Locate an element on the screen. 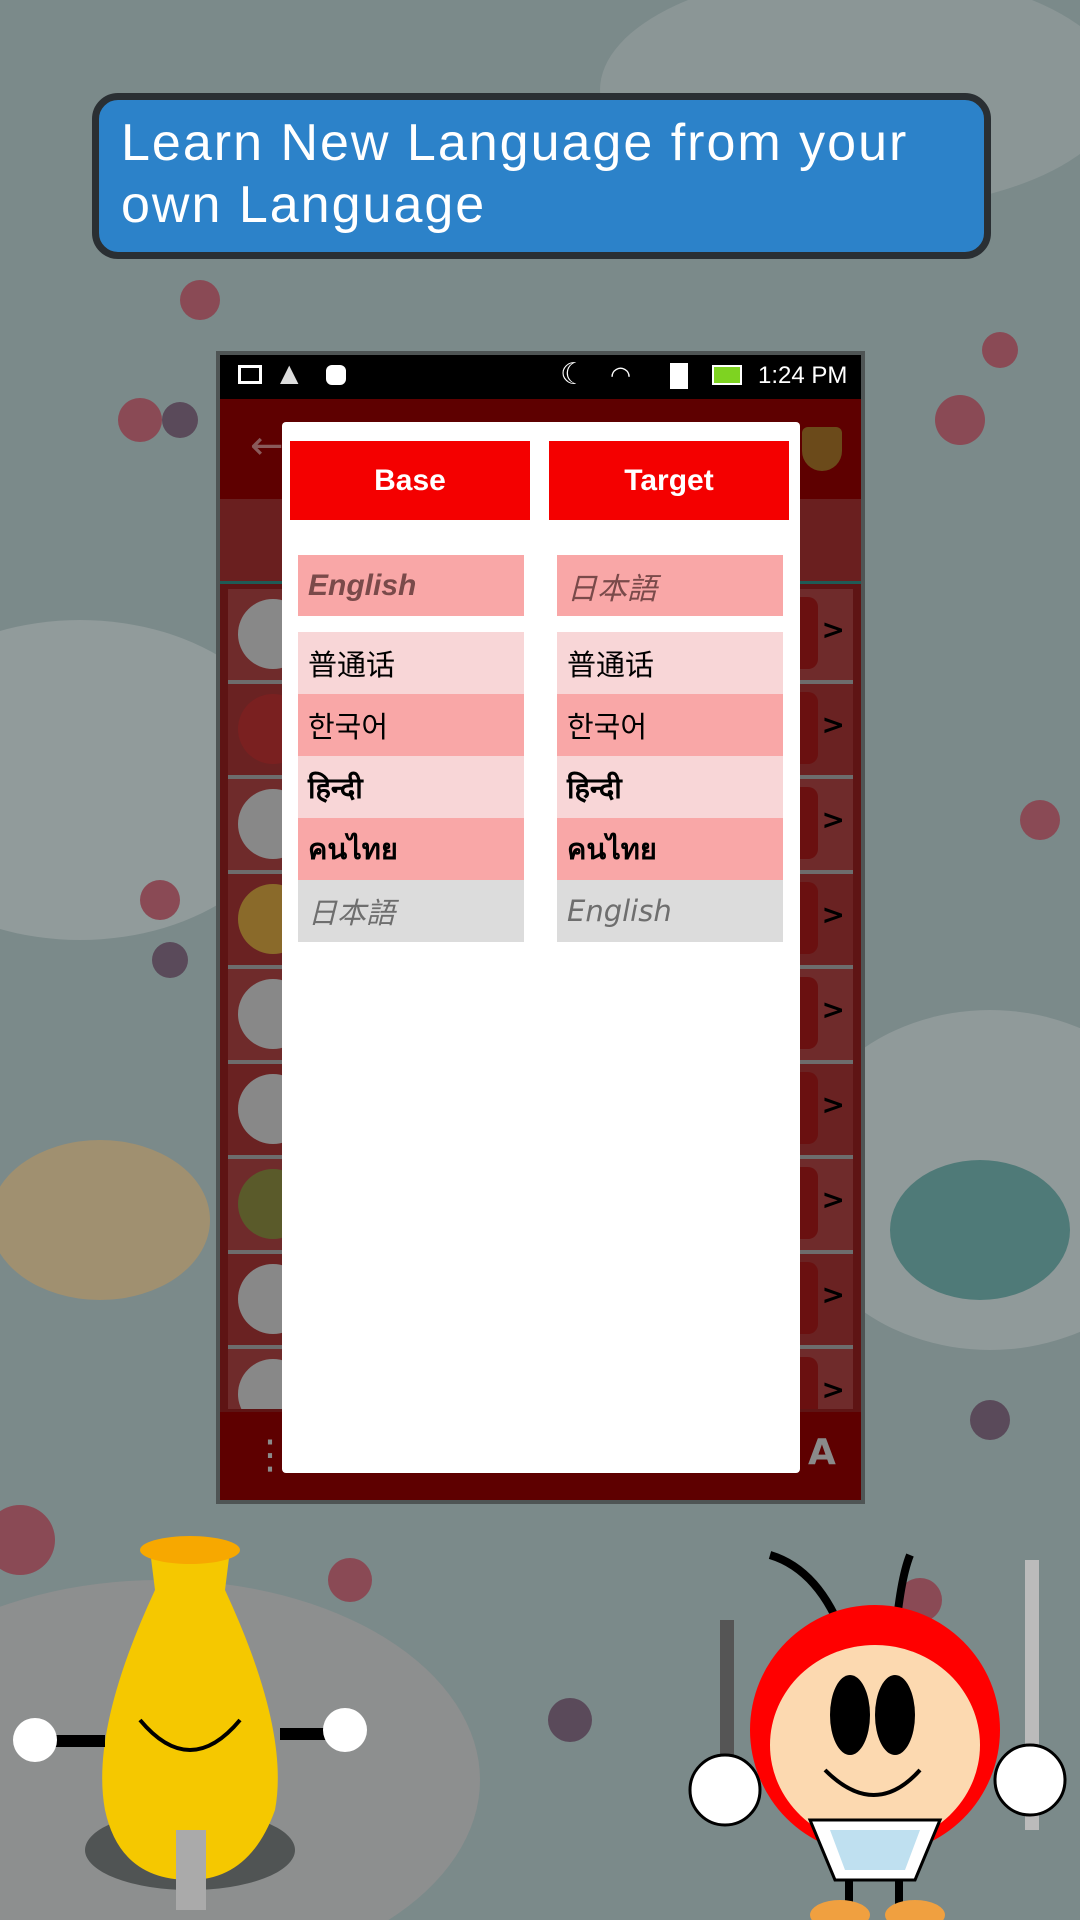  base-option: 普通话 is located at coordinates (411, 663).